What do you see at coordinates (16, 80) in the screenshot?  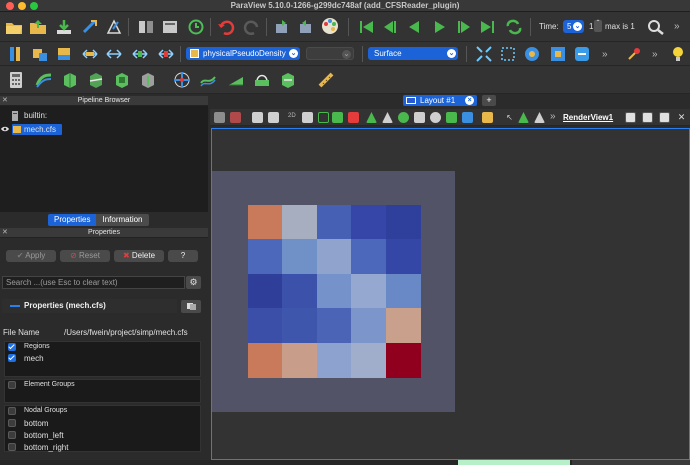 I see `calculator-icon` at bounding box center [16, 80].